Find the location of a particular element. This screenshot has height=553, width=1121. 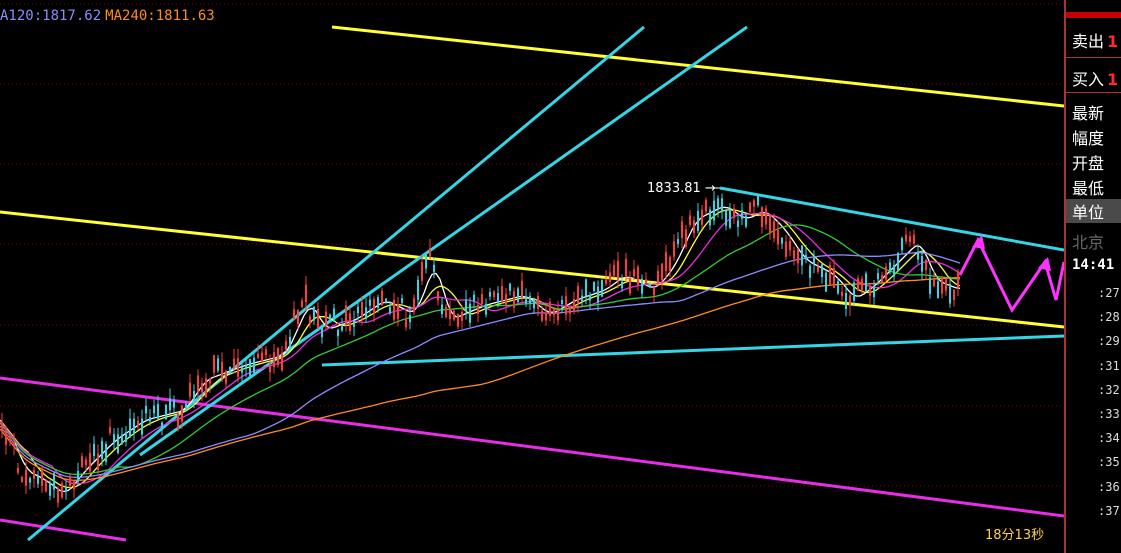

field-unit: 单位 is located at coordinates (1093, 211).